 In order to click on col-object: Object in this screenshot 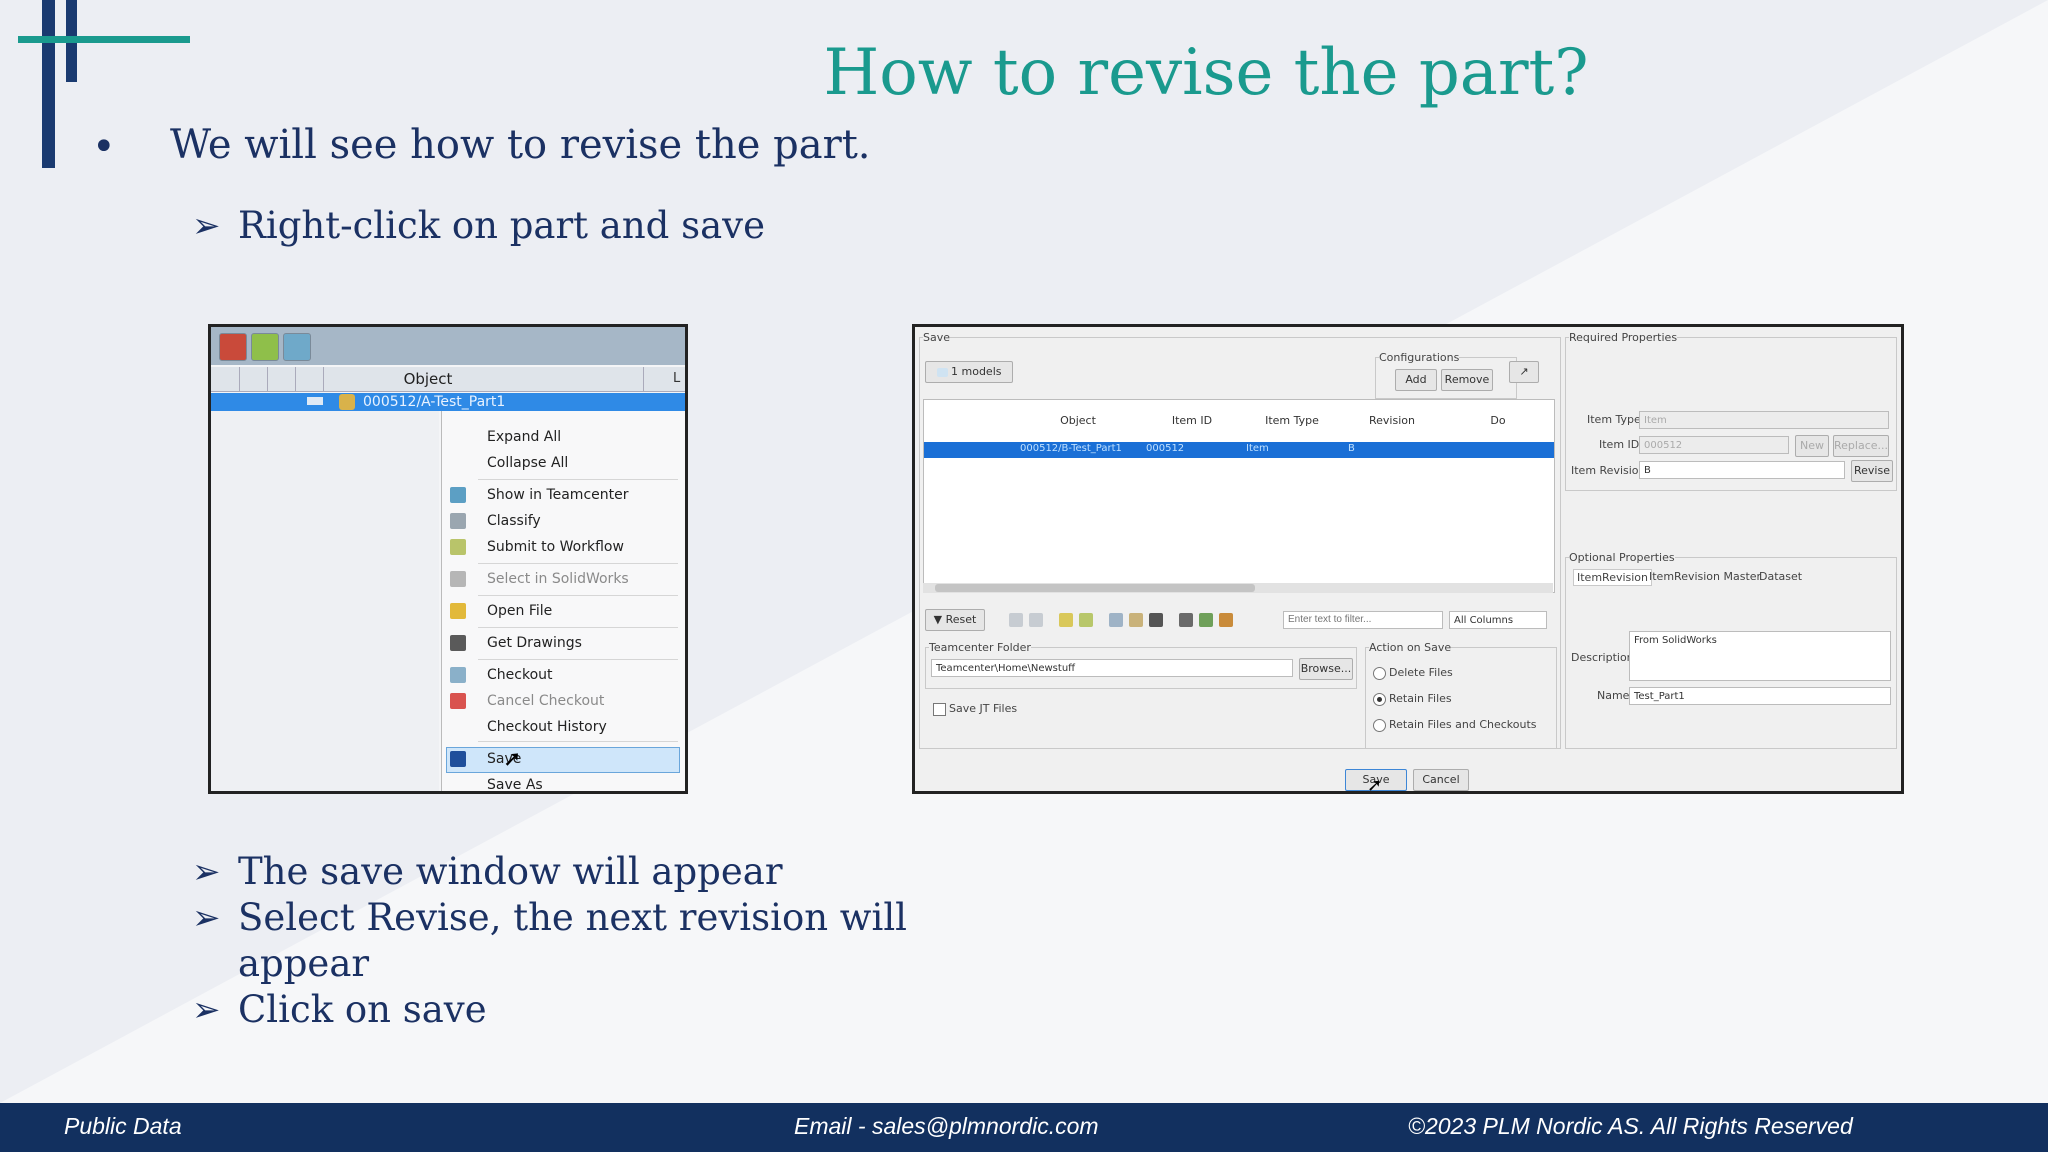, I will do `click(1078, 421)`.